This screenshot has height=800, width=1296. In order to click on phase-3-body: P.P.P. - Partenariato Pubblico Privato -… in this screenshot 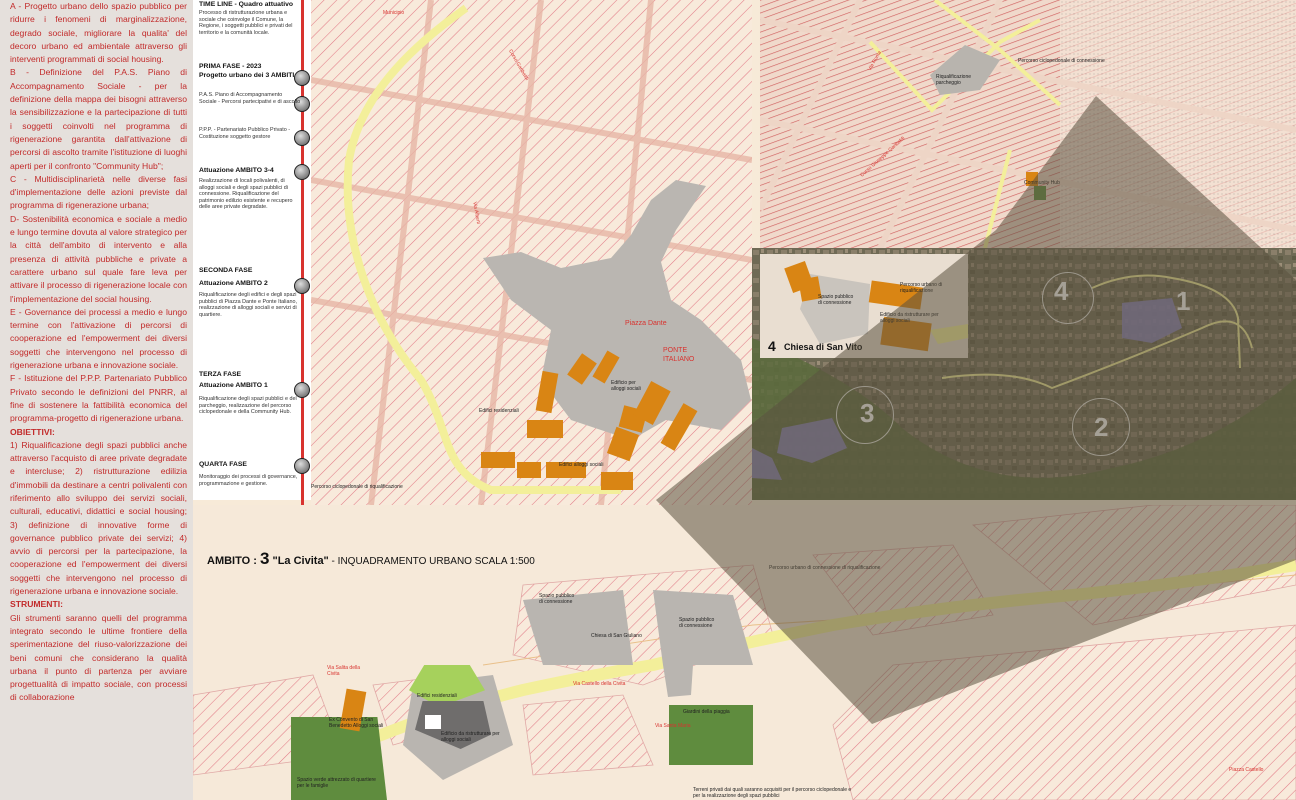, I will do `click(245, 133)`.